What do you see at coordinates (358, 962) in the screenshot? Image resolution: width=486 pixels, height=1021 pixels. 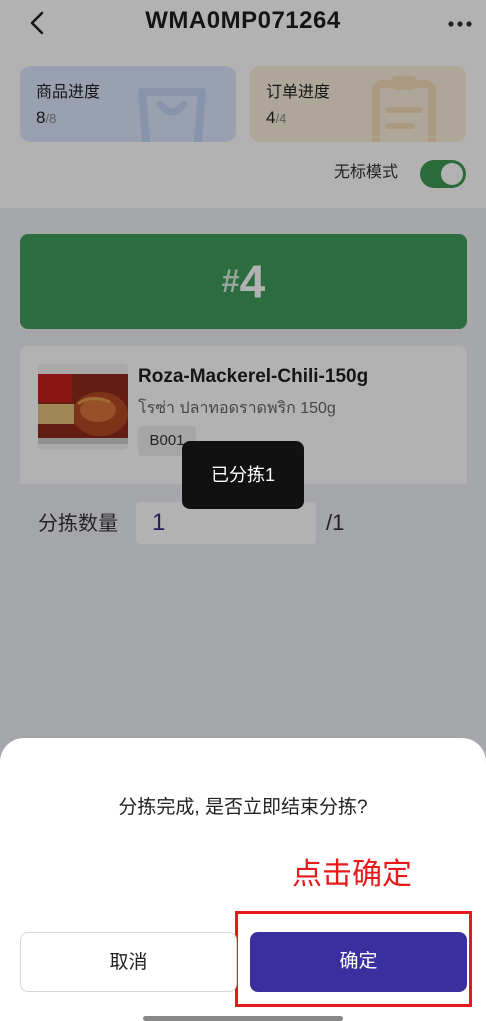 I see `confirm-button: 确定` at bounding box center [358, 962].